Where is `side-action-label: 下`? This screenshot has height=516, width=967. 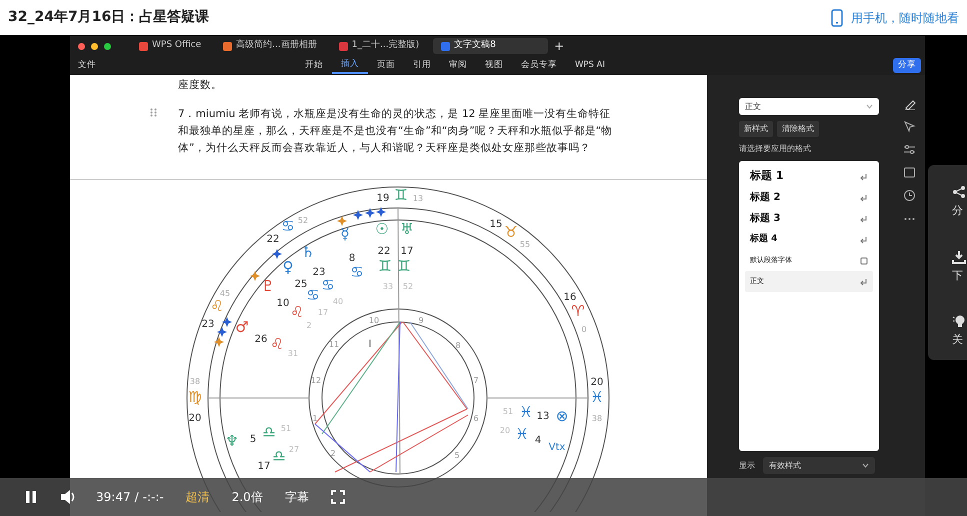 side-action-label: 下 is located at coordinates (959, 276).